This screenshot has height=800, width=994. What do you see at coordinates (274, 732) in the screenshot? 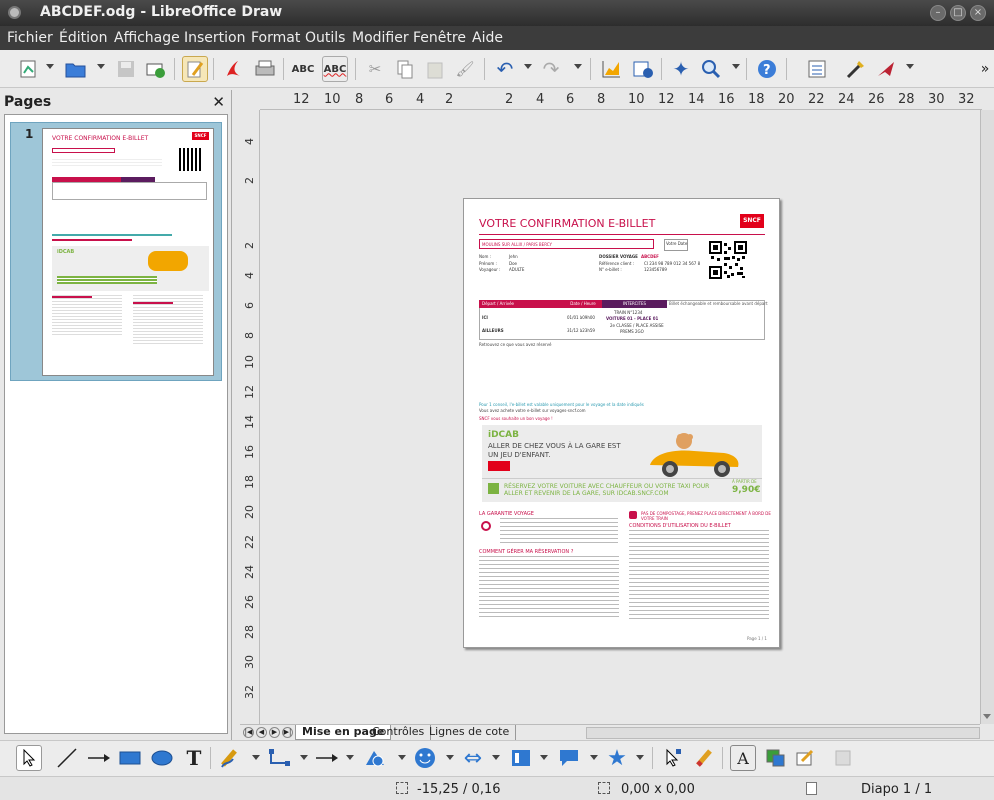
I see `next-tab-icon: ▶` at bounding box center [274, 732].